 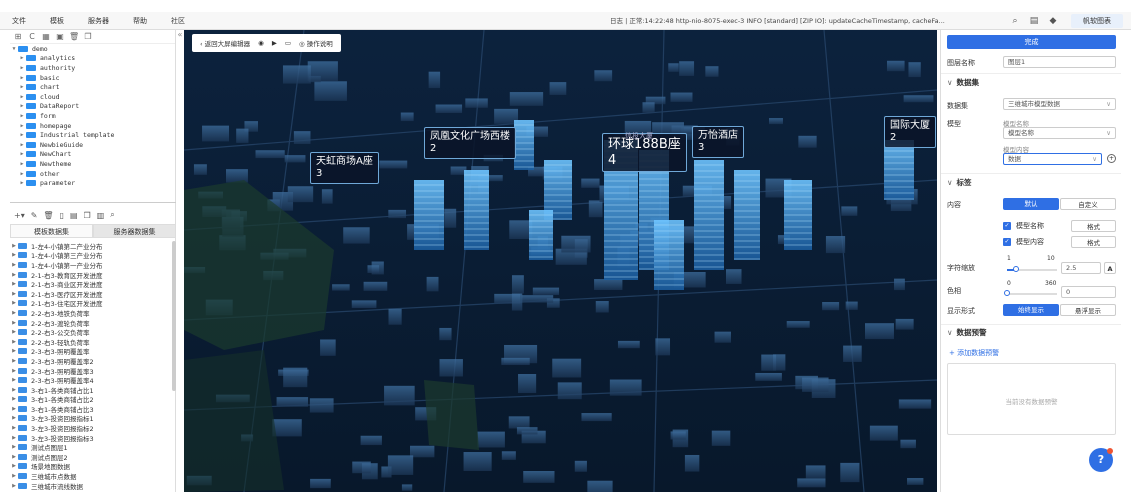 What do you see at coordinates (90, 284) in the screenshot?
I see `dataset-item: ▶ 2-1-右3-商业区开发进度` at bounding box center [90, 284].